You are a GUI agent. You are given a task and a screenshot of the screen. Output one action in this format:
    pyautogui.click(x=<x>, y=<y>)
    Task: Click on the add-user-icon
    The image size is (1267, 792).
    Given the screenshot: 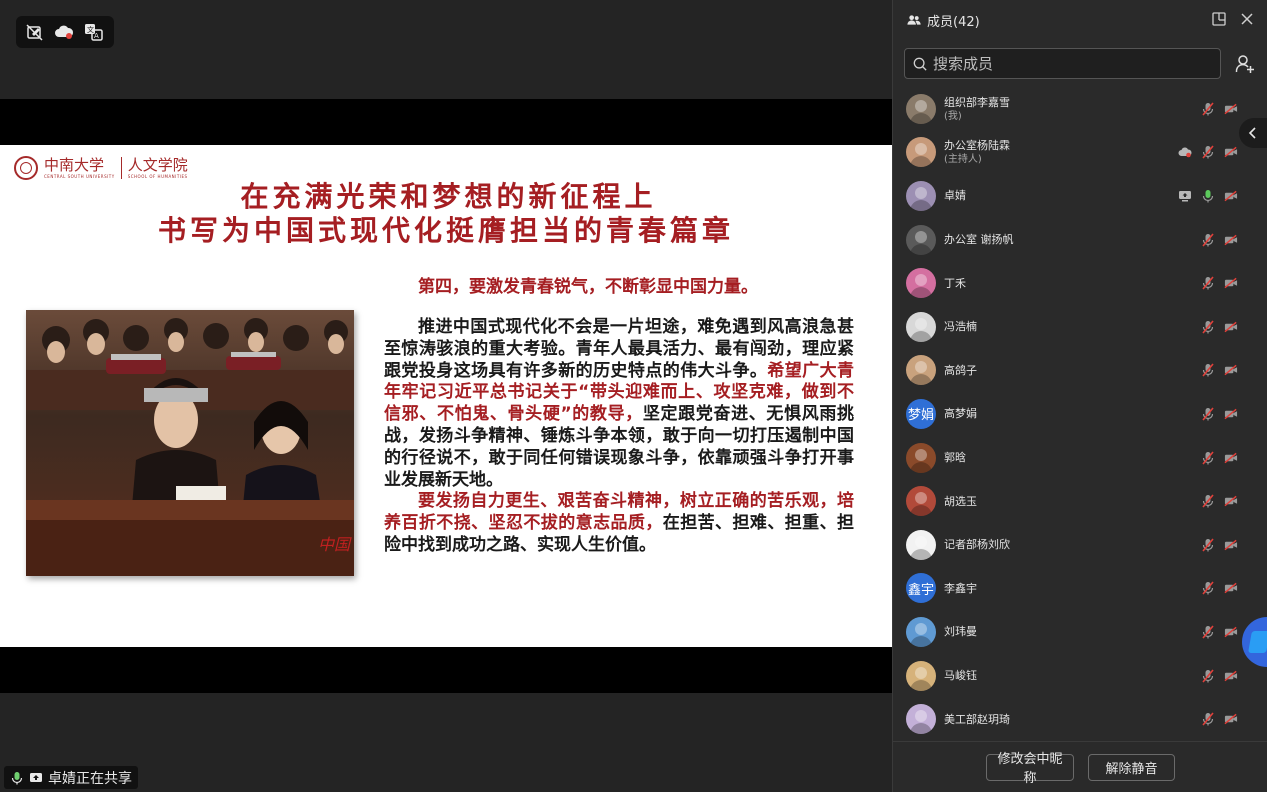 What is the action you would take?
    pyautogui.click(x=1244, y=63)
    